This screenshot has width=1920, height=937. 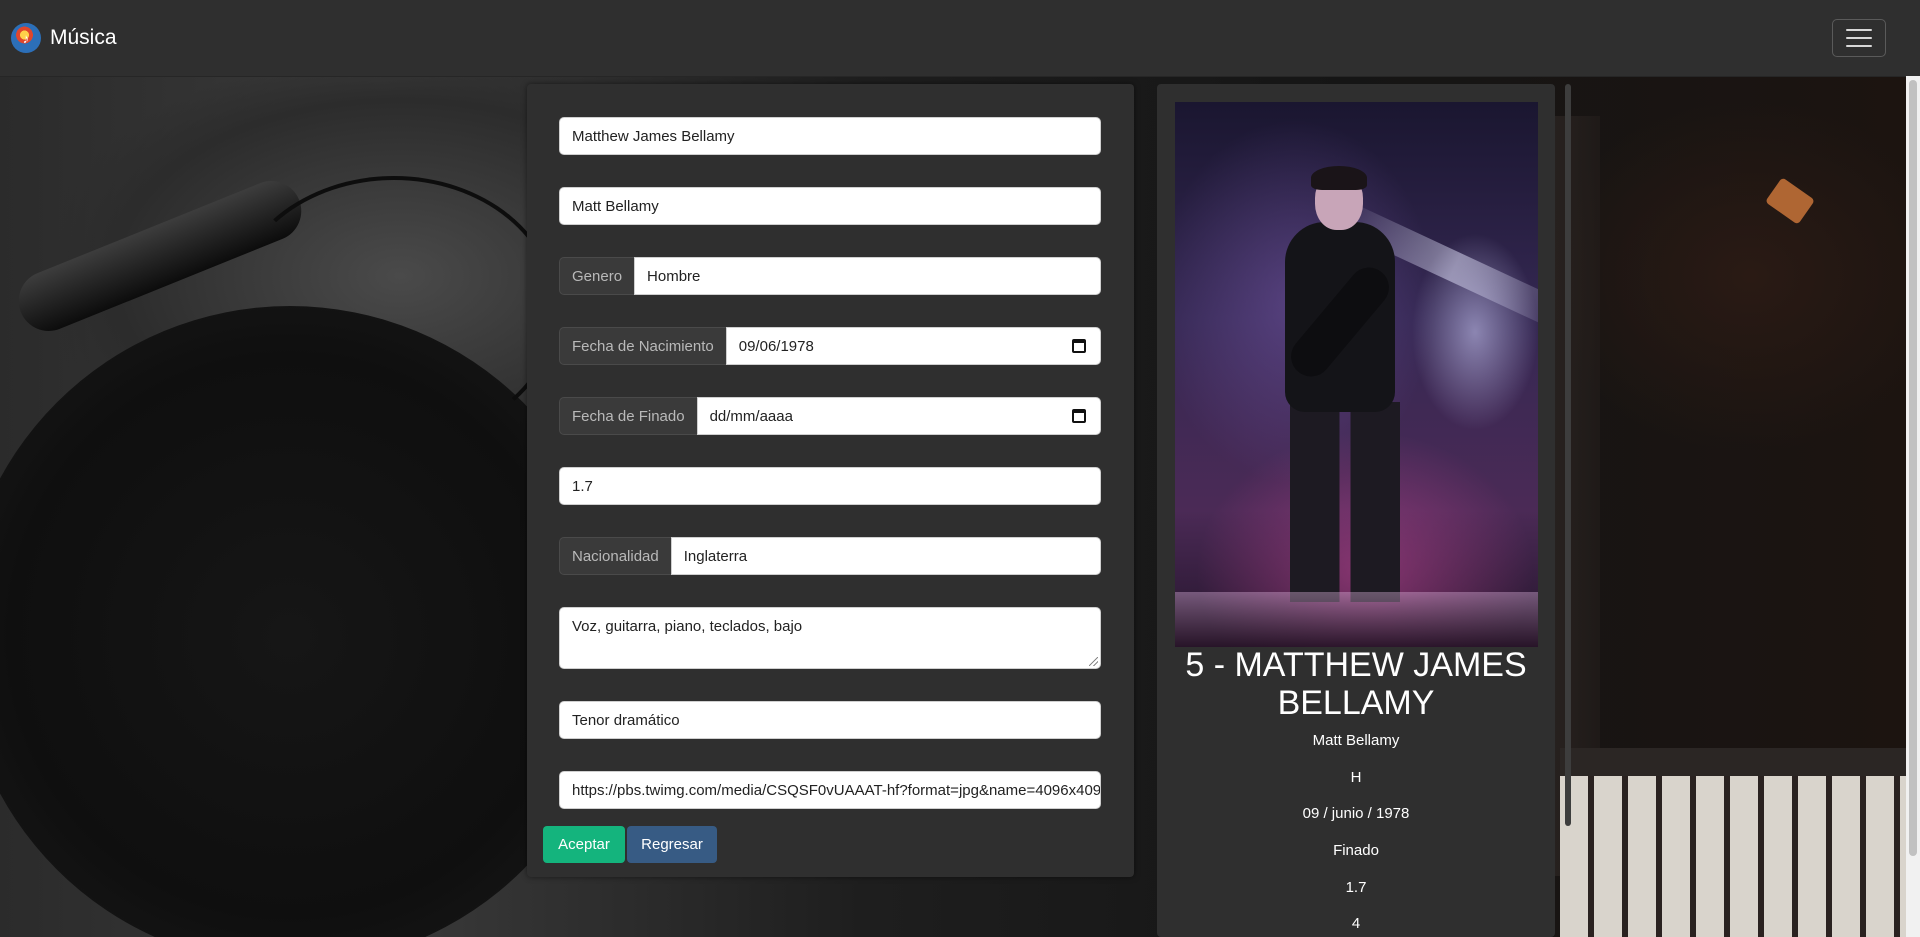 What do you see at coordinates (885, 556) in the screenshot?
I see `nationality-input: Inglaterra` at bounding box center [885, 556].